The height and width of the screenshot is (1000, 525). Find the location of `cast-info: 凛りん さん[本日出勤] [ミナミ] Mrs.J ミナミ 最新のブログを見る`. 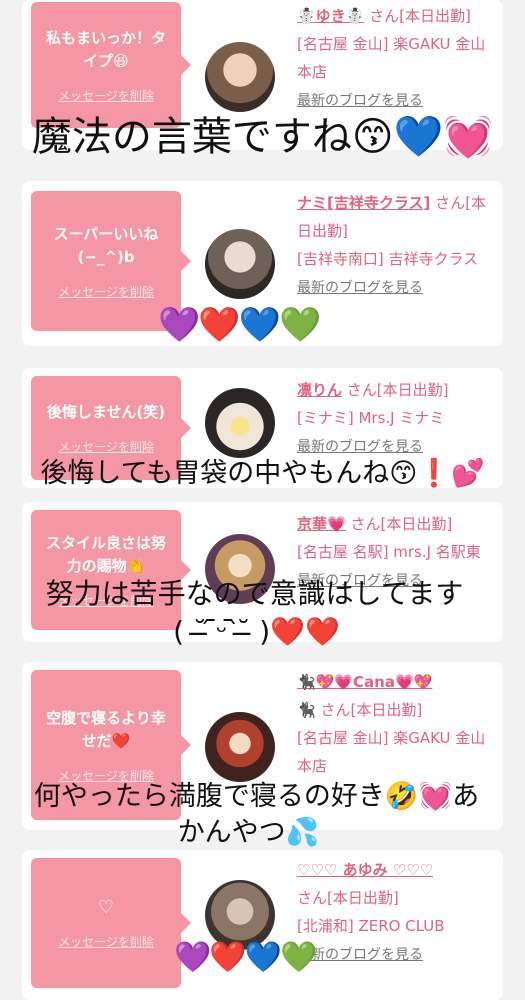

cast-info: 凛りん さん[本日出勤] [ミナミ] Mrs.J ミナミ 最新のブログを見る is located at coordinates (397, 418).